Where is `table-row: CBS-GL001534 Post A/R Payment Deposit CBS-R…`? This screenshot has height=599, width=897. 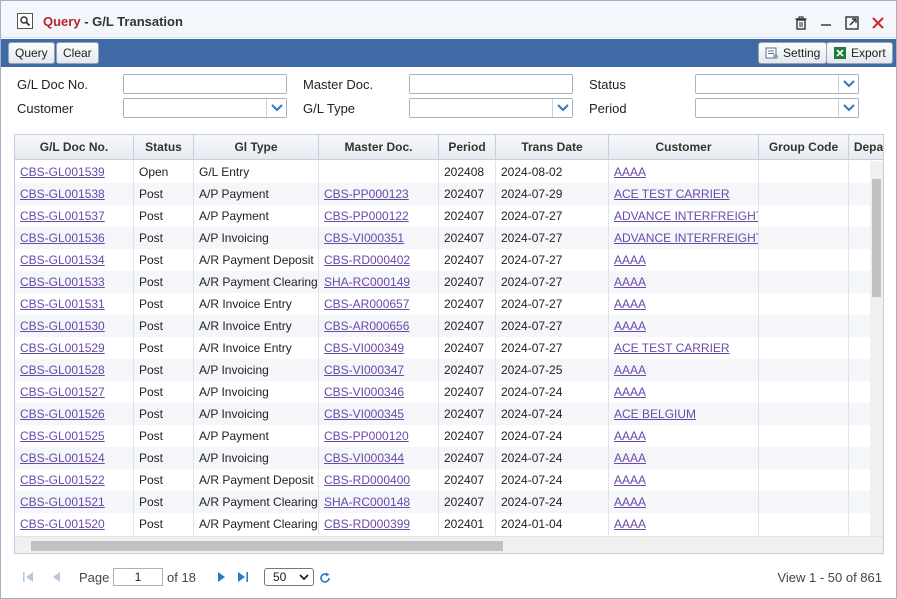
table-row: CBS-GL001534 Post A/R Payment Deposit CBS-R… is located at coordinates (443, 260).